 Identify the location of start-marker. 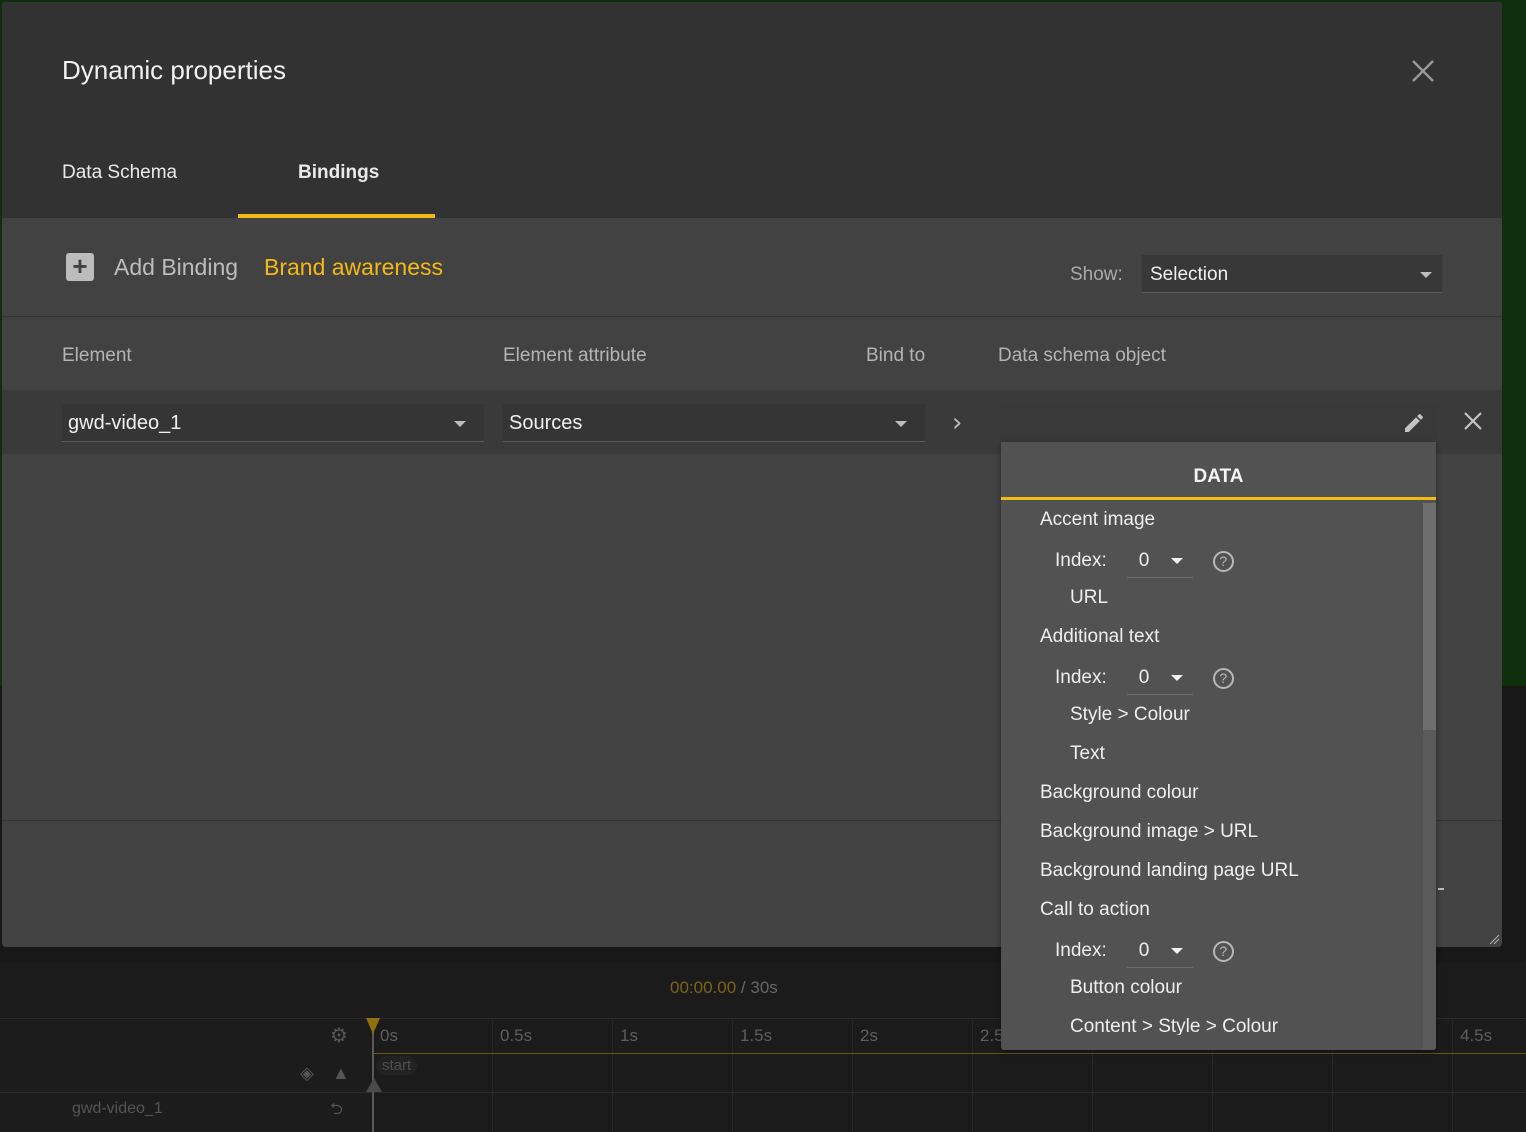
(374, 1085).